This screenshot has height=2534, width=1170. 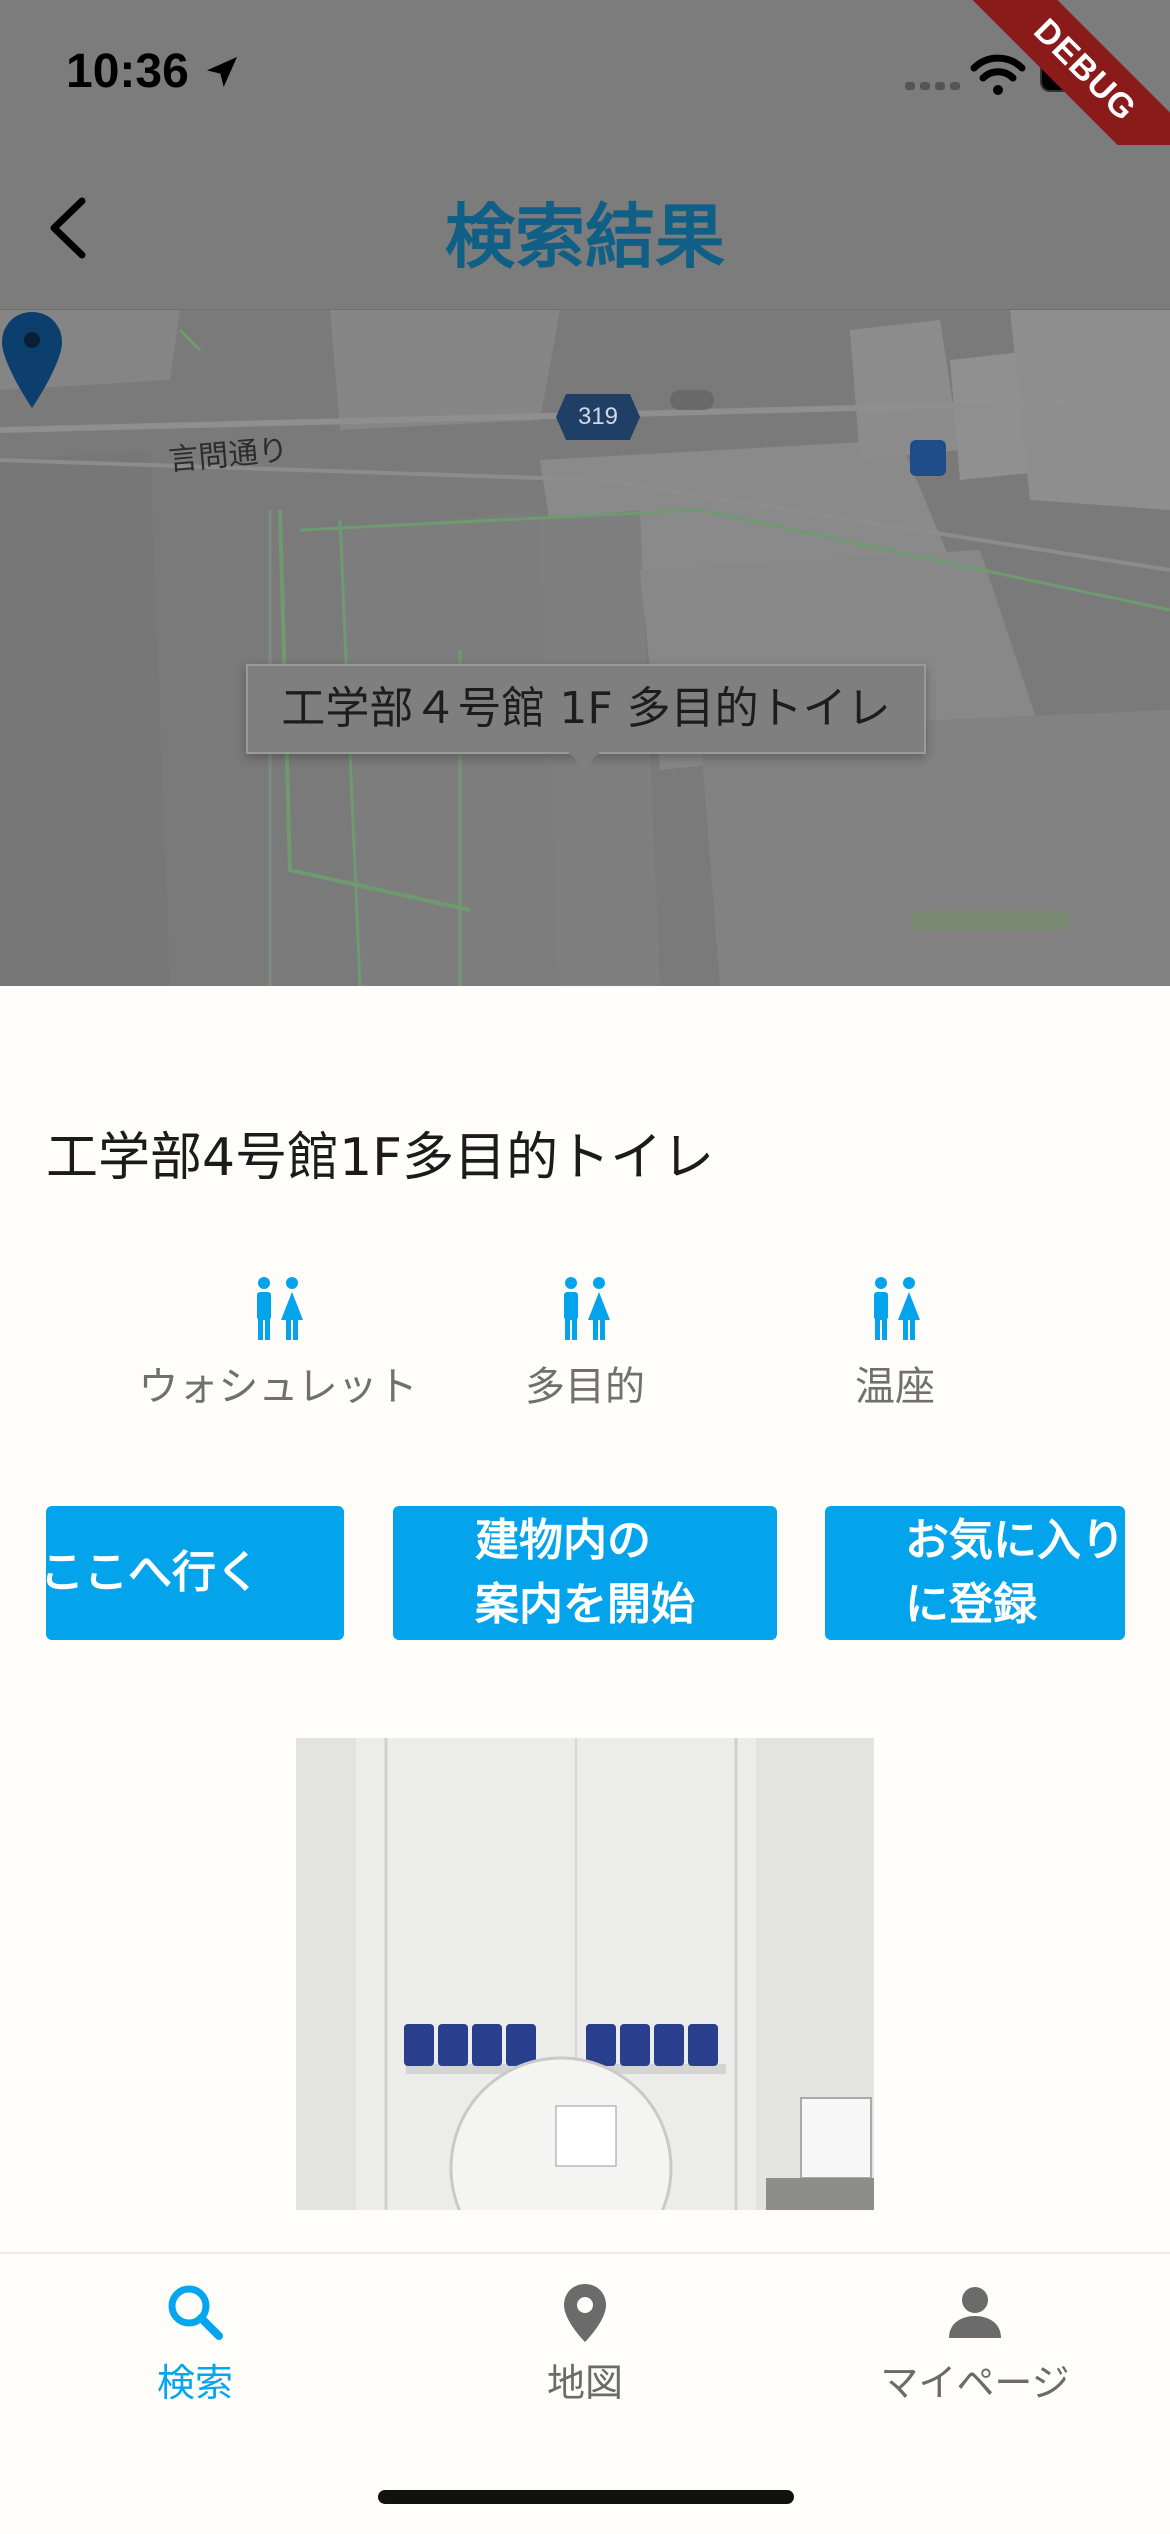 I want to click on cellular-signal-icon, so click(x=932, y=86).